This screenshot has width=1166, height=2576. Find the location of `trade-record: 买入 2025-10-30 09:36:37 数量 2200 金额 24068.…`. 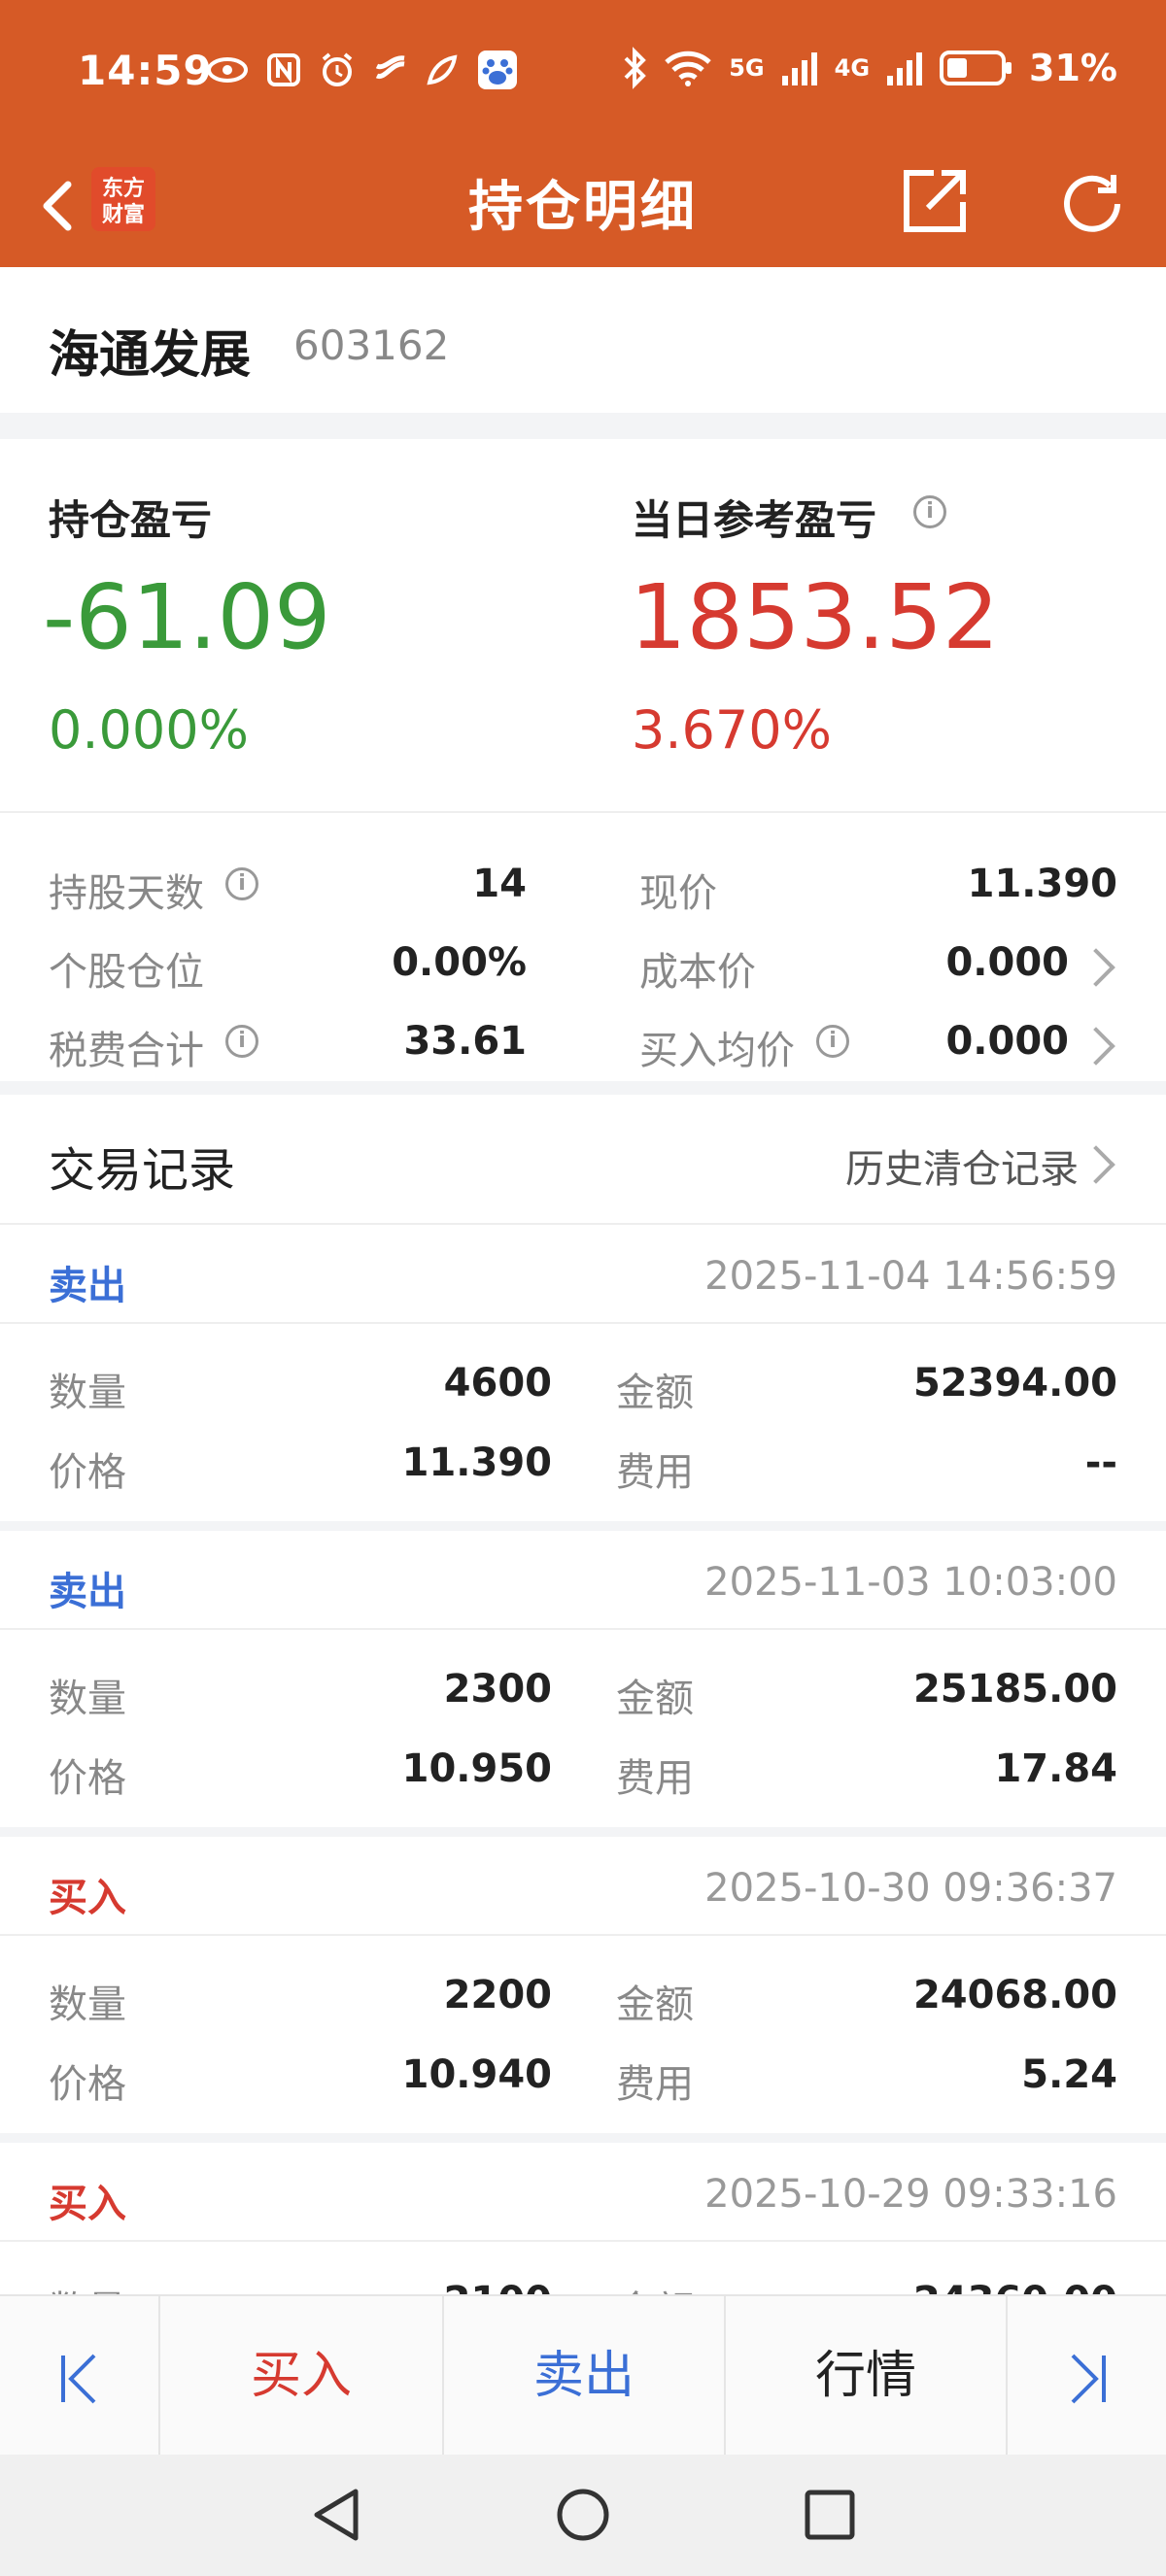

trade-record: 买入 2025-10-30 09:36:37 数量 2200 金额 24068.… is located at coordinates (583, 1985).